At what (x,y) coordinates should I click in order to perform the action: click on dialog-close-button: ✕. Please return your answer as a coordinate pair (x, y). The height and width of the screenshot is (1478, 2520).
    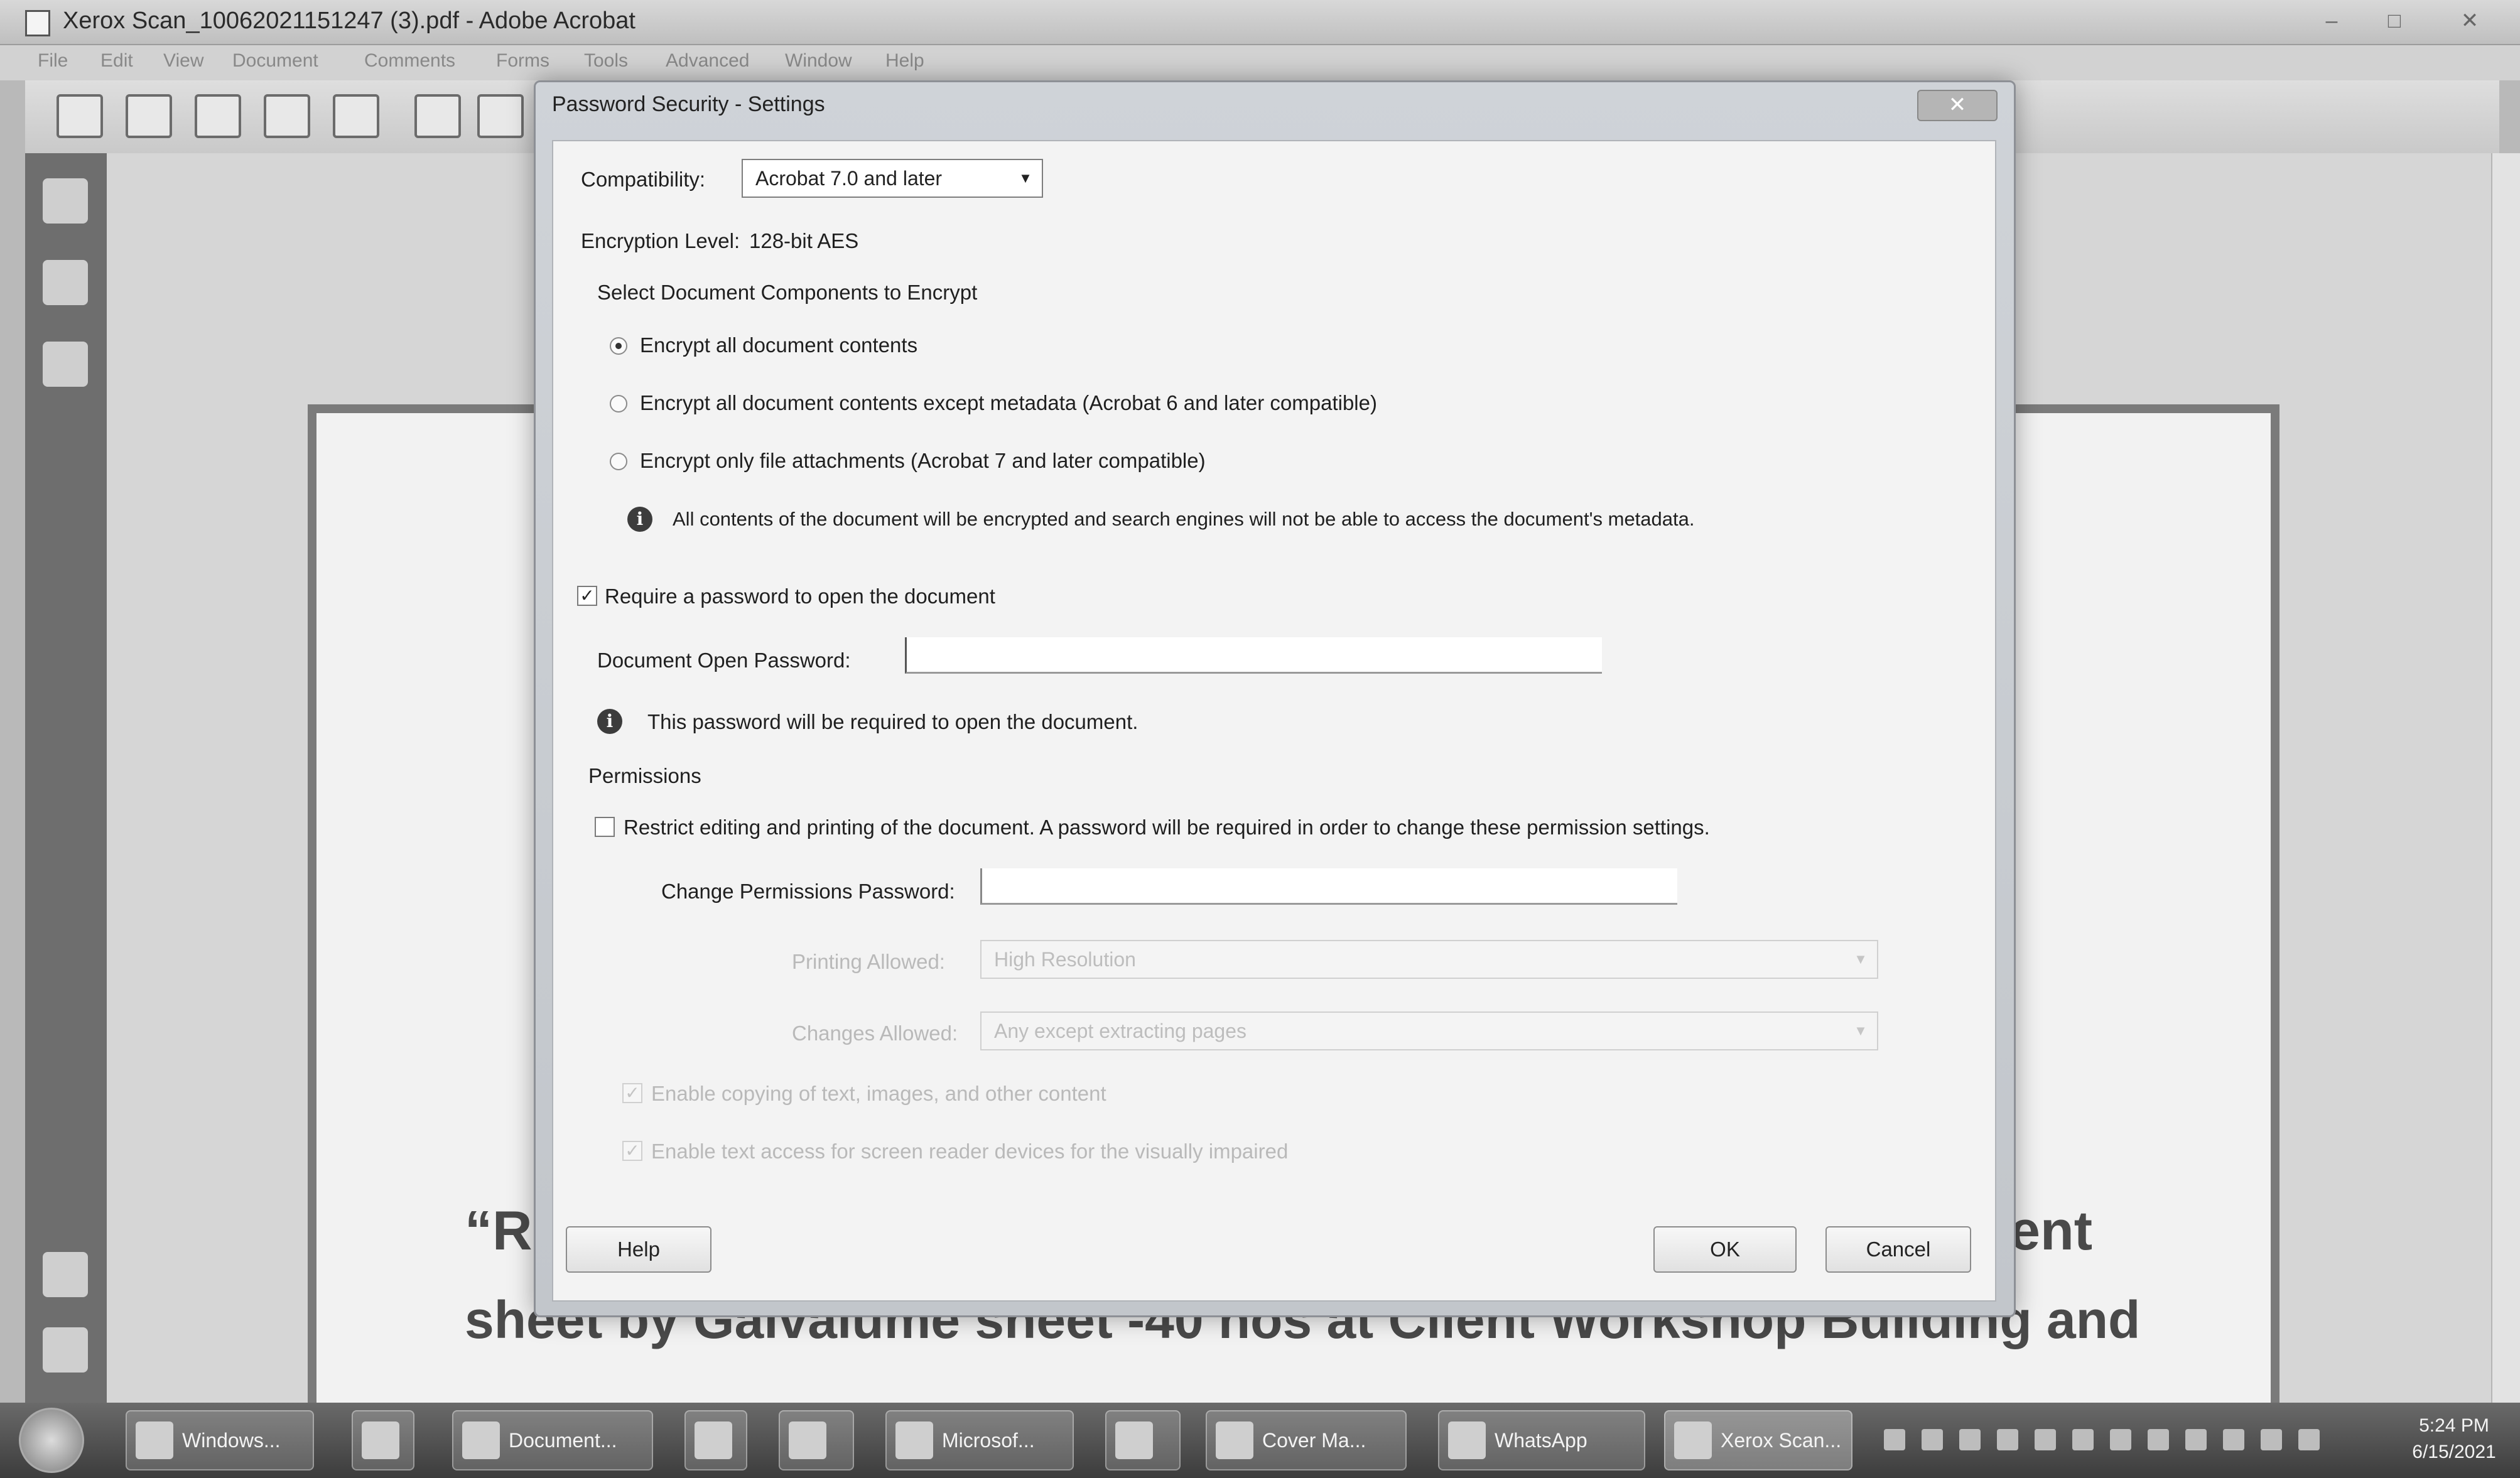
    Looking at the image, I should click on (1957, 105).